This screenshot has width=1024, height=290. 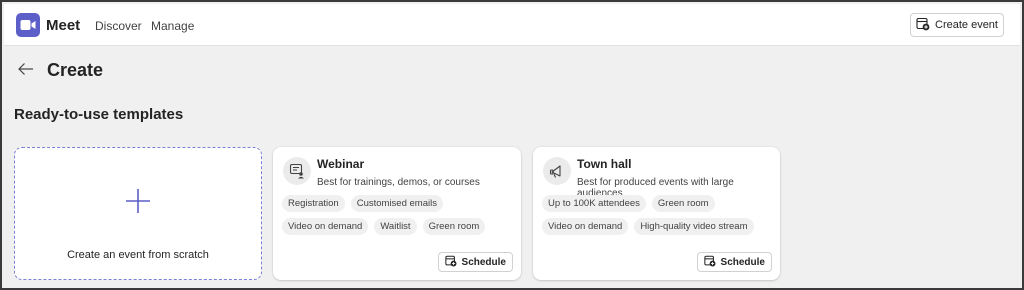 I want to click on app-name: Meet, so click(x=63, y=25).